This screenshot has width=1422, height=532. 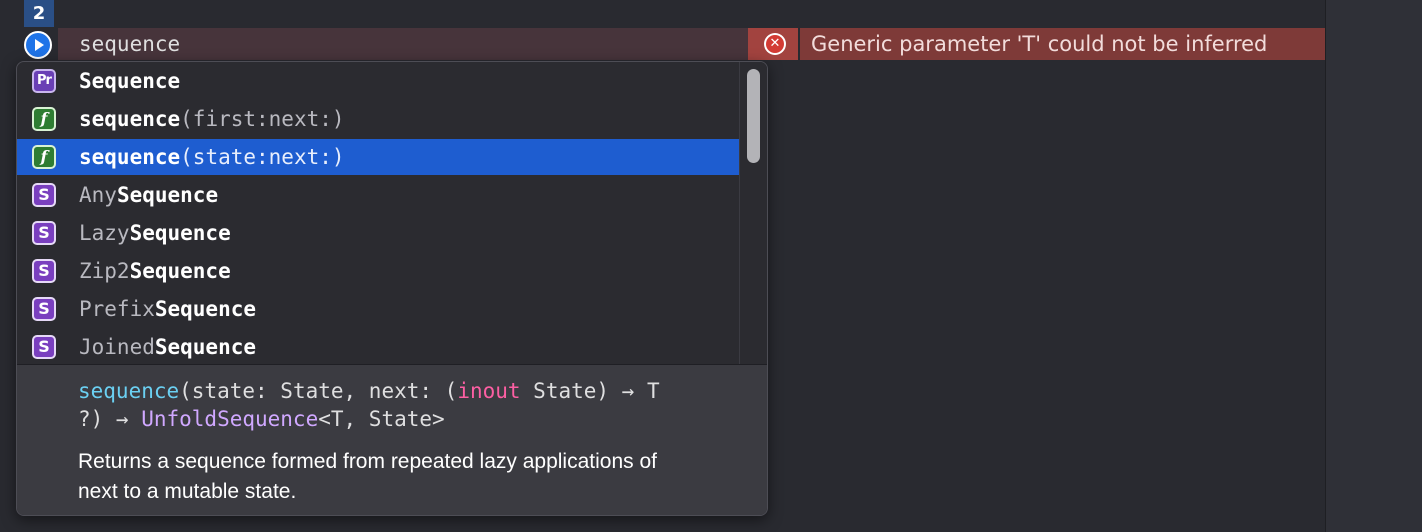 I want to click on minimap-strip, so click(x=1373, y=266).